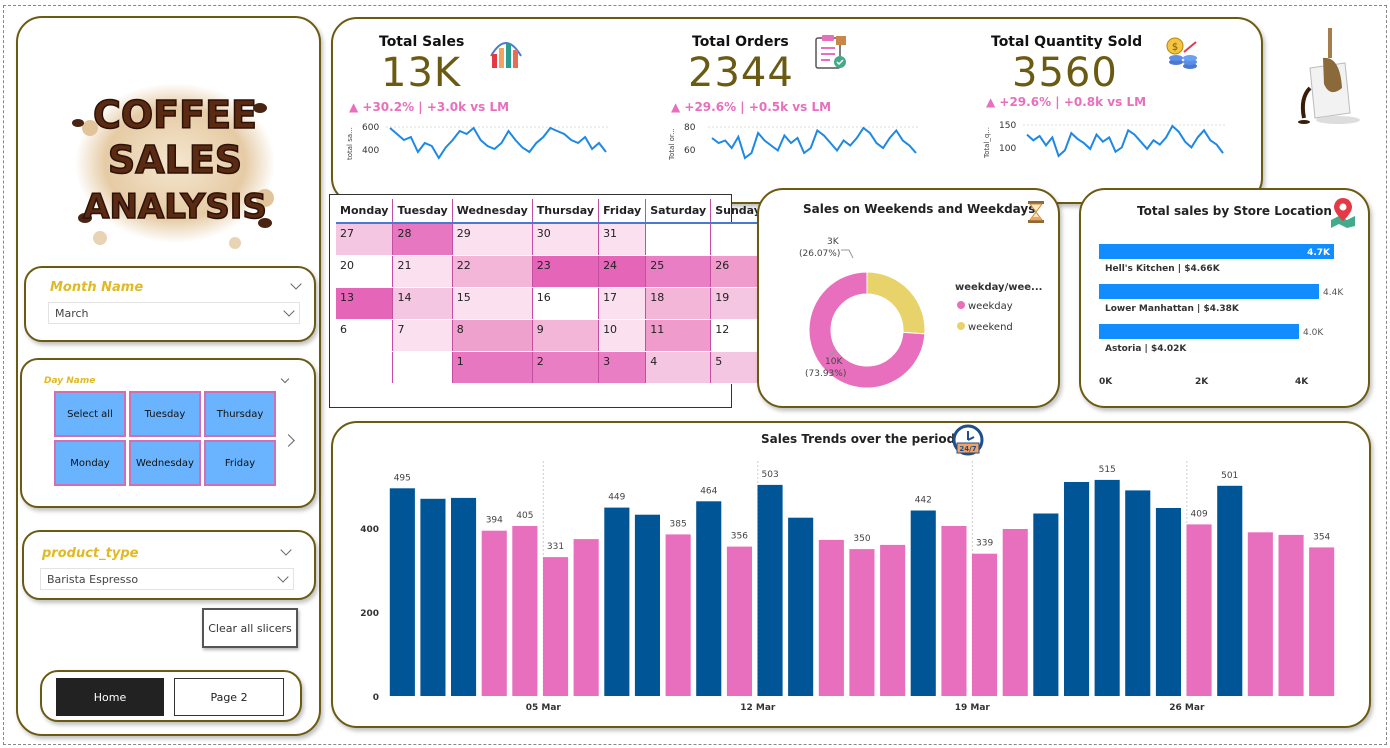 This screenshot has height=748, width=1390. What do you see at coordinates (1125, 141) in the screenshot?
I see `sparkline-line` at bounding box center [1125, 141].